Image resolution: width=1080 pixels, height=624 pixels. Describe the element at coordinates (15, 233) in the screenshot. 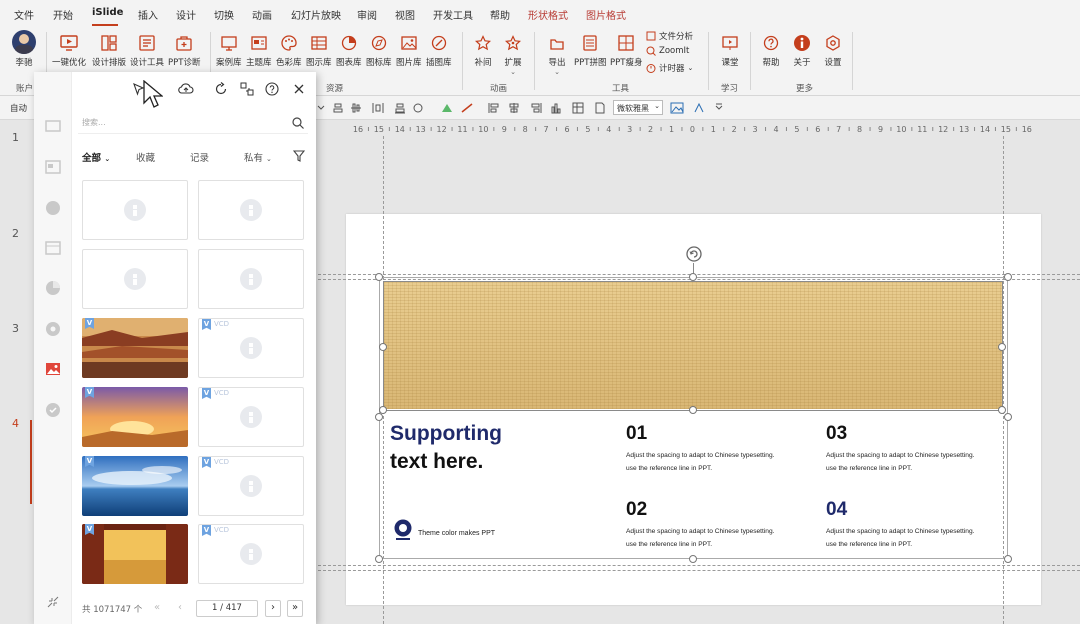

I see `slide-number: 2` at that location.